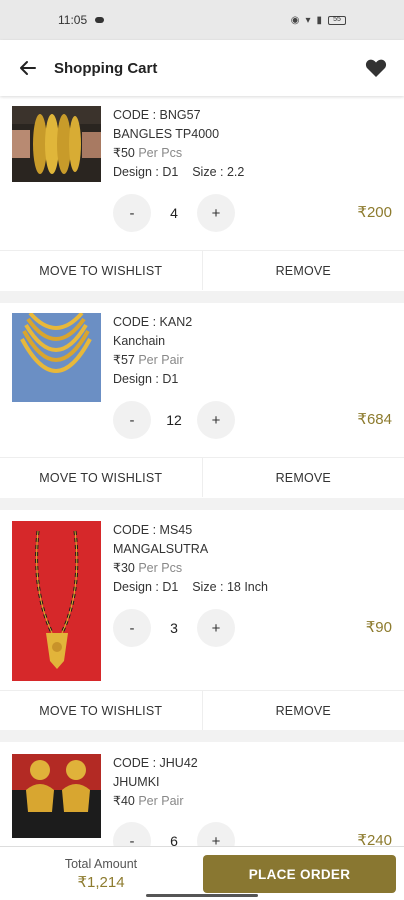  I want to click on product-name: BANGLES TP4000, so click(166, 134).